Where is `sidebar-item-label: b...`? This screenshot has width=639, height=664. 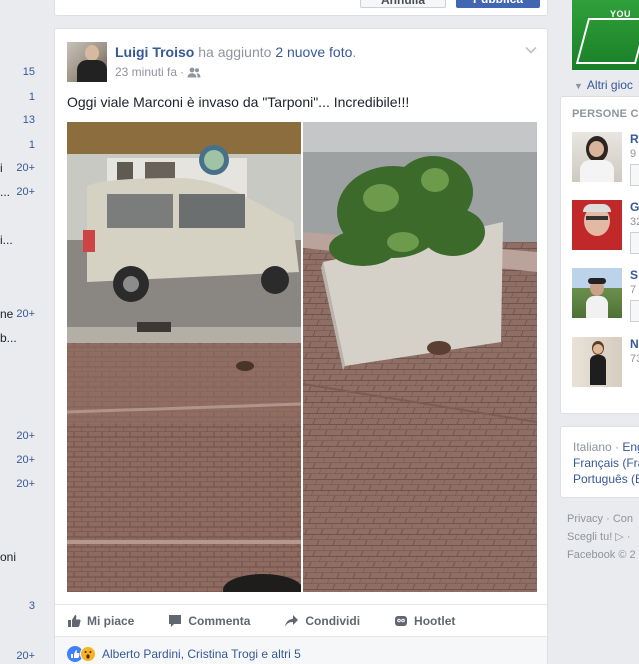
sidebar-item-label: b... is located at coordinates (8, 338).